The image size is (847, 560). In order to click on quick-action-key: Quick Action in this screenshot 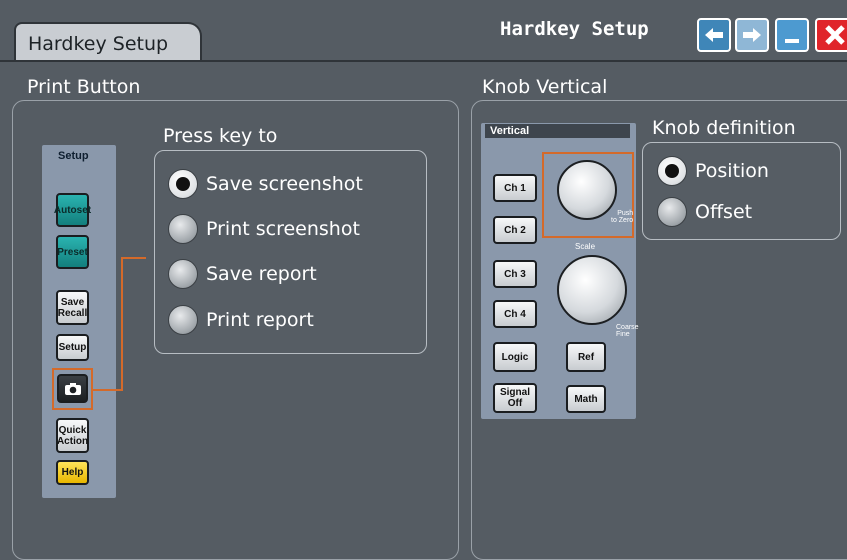, I will do `click(72, 435)`.